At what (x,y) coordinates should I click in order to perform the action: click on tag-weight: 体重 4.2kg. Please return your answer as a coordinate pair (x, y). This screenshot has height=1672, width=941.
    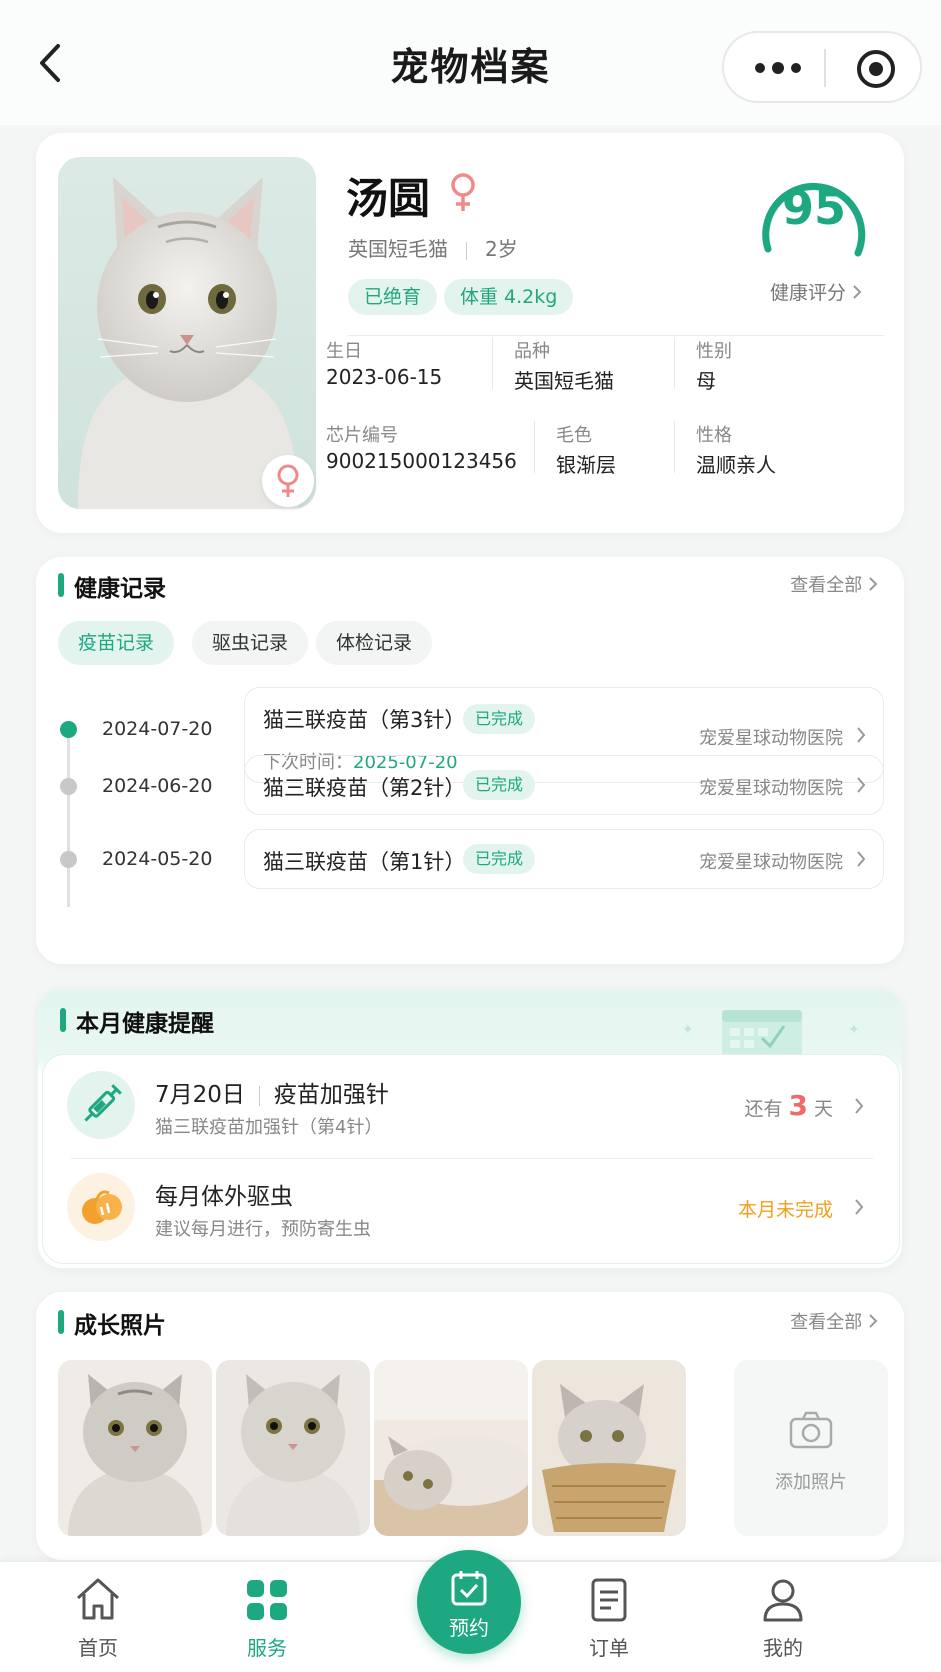
    Looking at the image, I should click on (509, 297).